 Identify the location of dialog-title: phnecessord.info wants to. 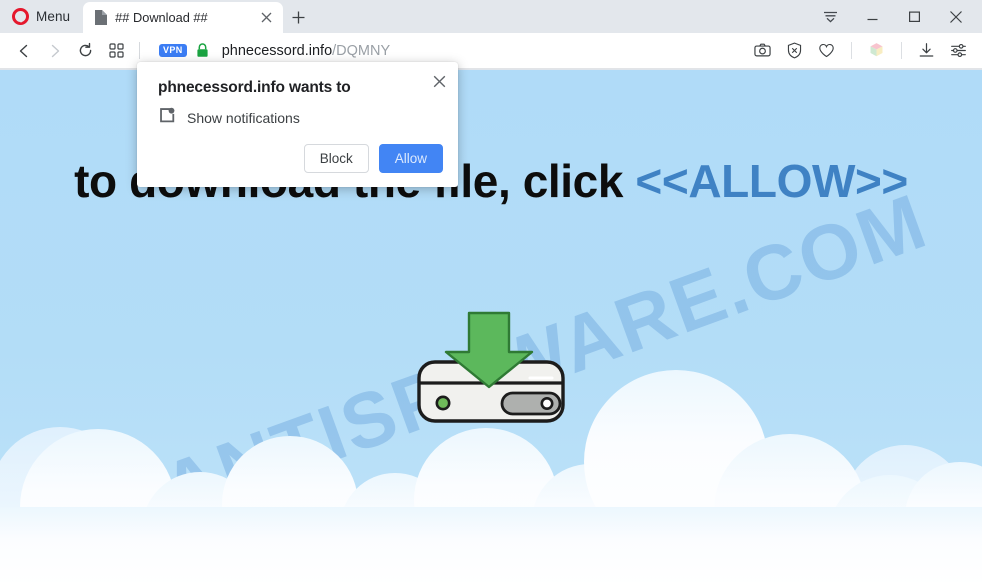
(254, 87).